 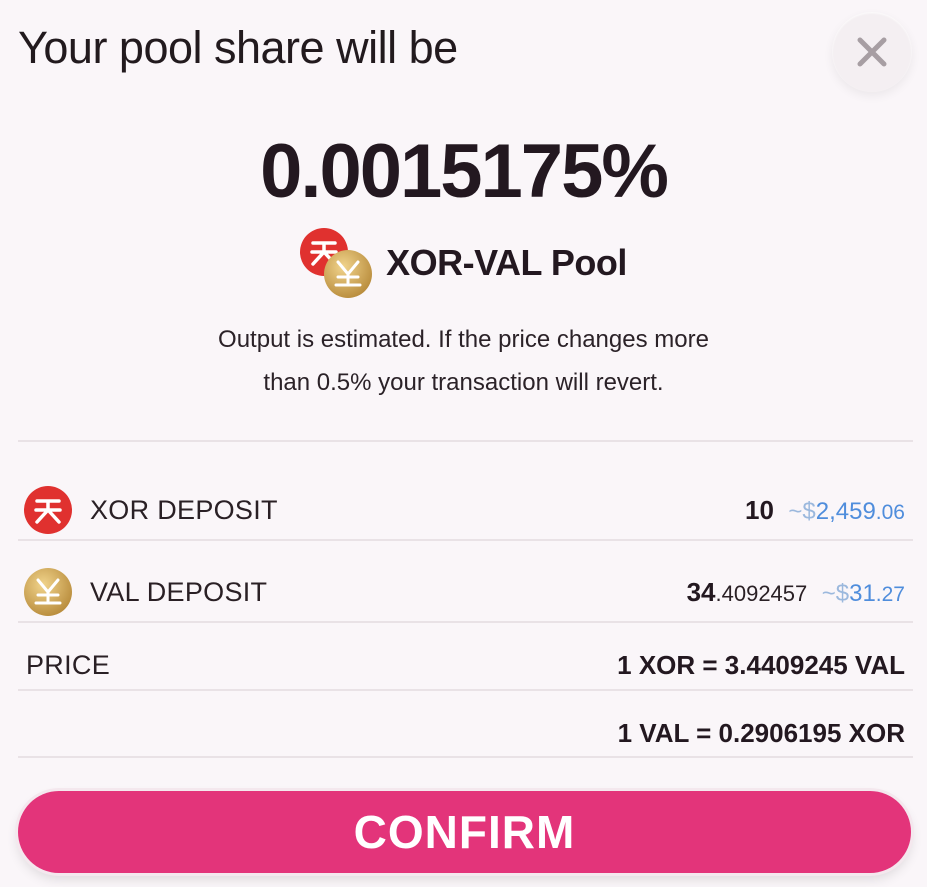 I want to click on val-fiat-value: ~$31.27, so click(x=863, y=593).